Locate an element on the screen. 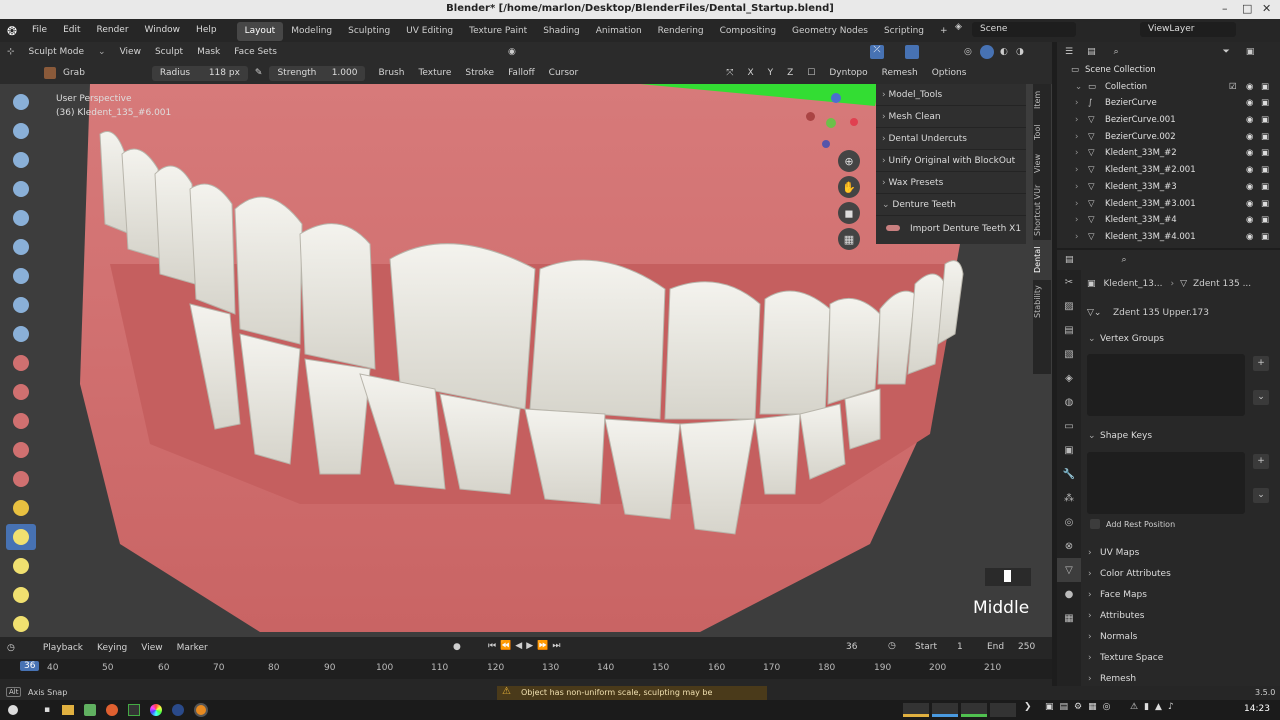 The width and height of the screenshot is (1280, 720). timeline-editor-type-icon: ◷ is located at coordinates (11, 648).